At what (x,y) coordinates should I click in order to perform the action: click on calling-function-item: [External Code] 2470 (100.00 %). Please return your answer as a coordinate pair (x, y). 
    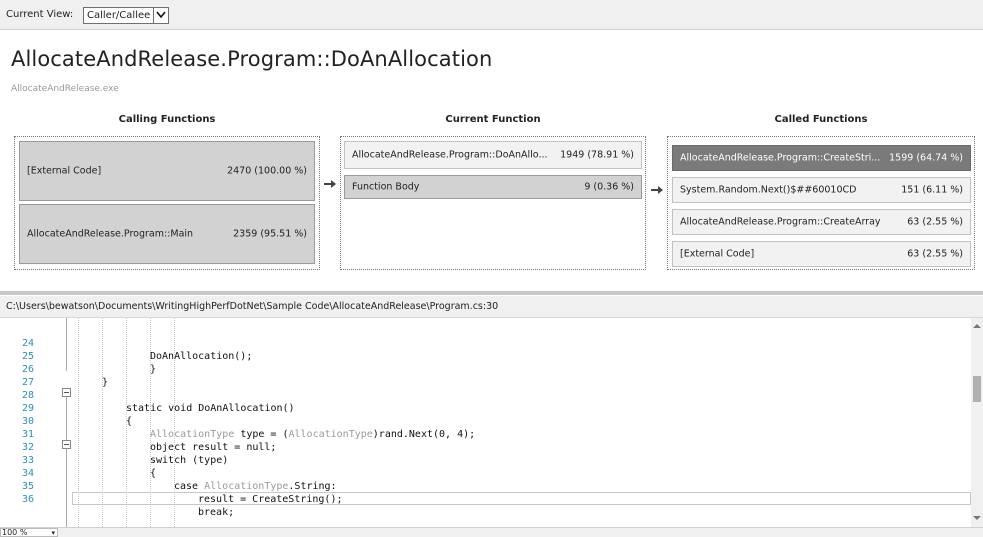
    Looking at the image, I should click on (167, 171).